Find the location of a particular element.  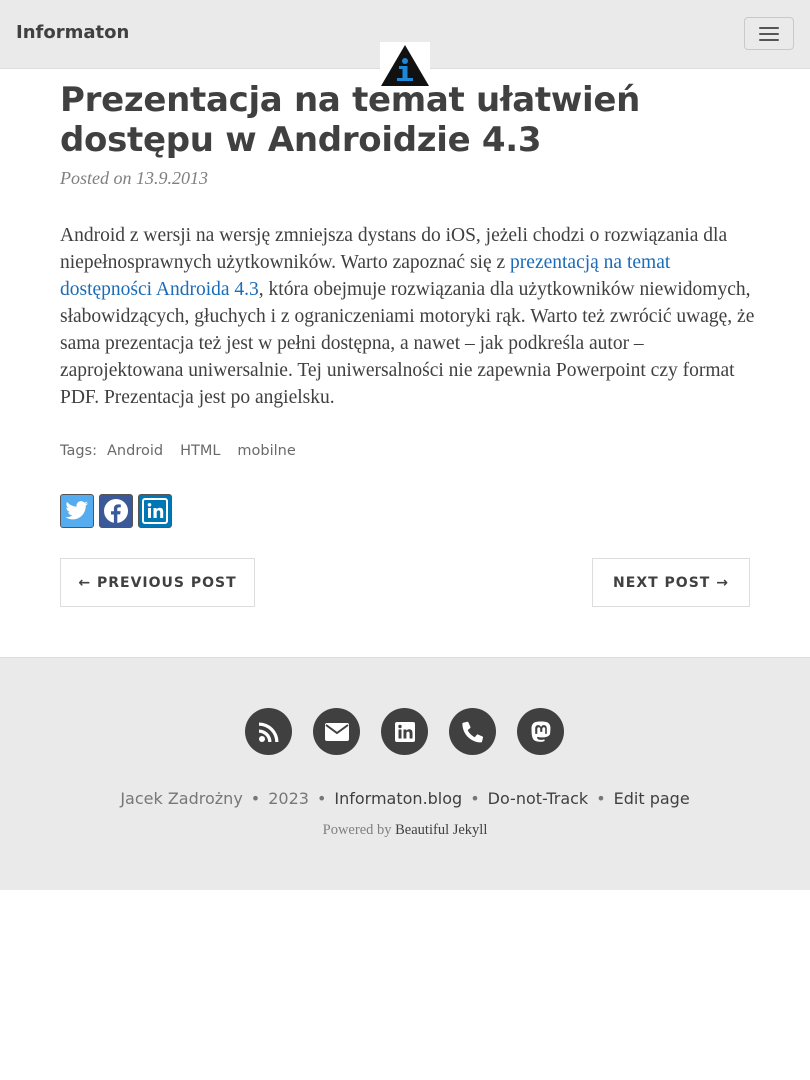

rss-icon is located at coordinates (268, 732).